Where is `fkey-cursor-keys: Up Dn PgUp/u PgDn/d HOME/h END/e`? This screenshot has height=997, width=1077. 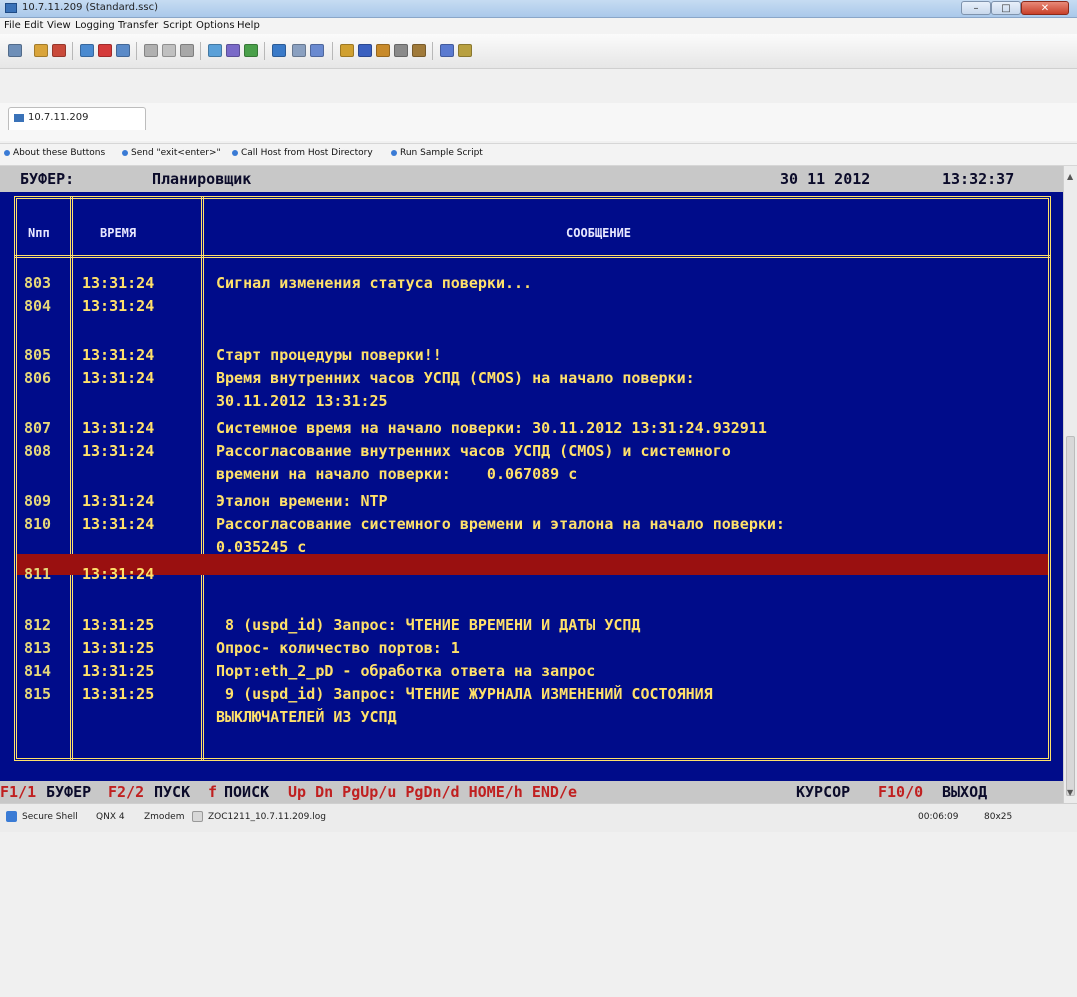
fkey-cursor-keys: Up Dn PgUp/u PgDn/d HOME/h END/e is located at coordinates (432, 792).